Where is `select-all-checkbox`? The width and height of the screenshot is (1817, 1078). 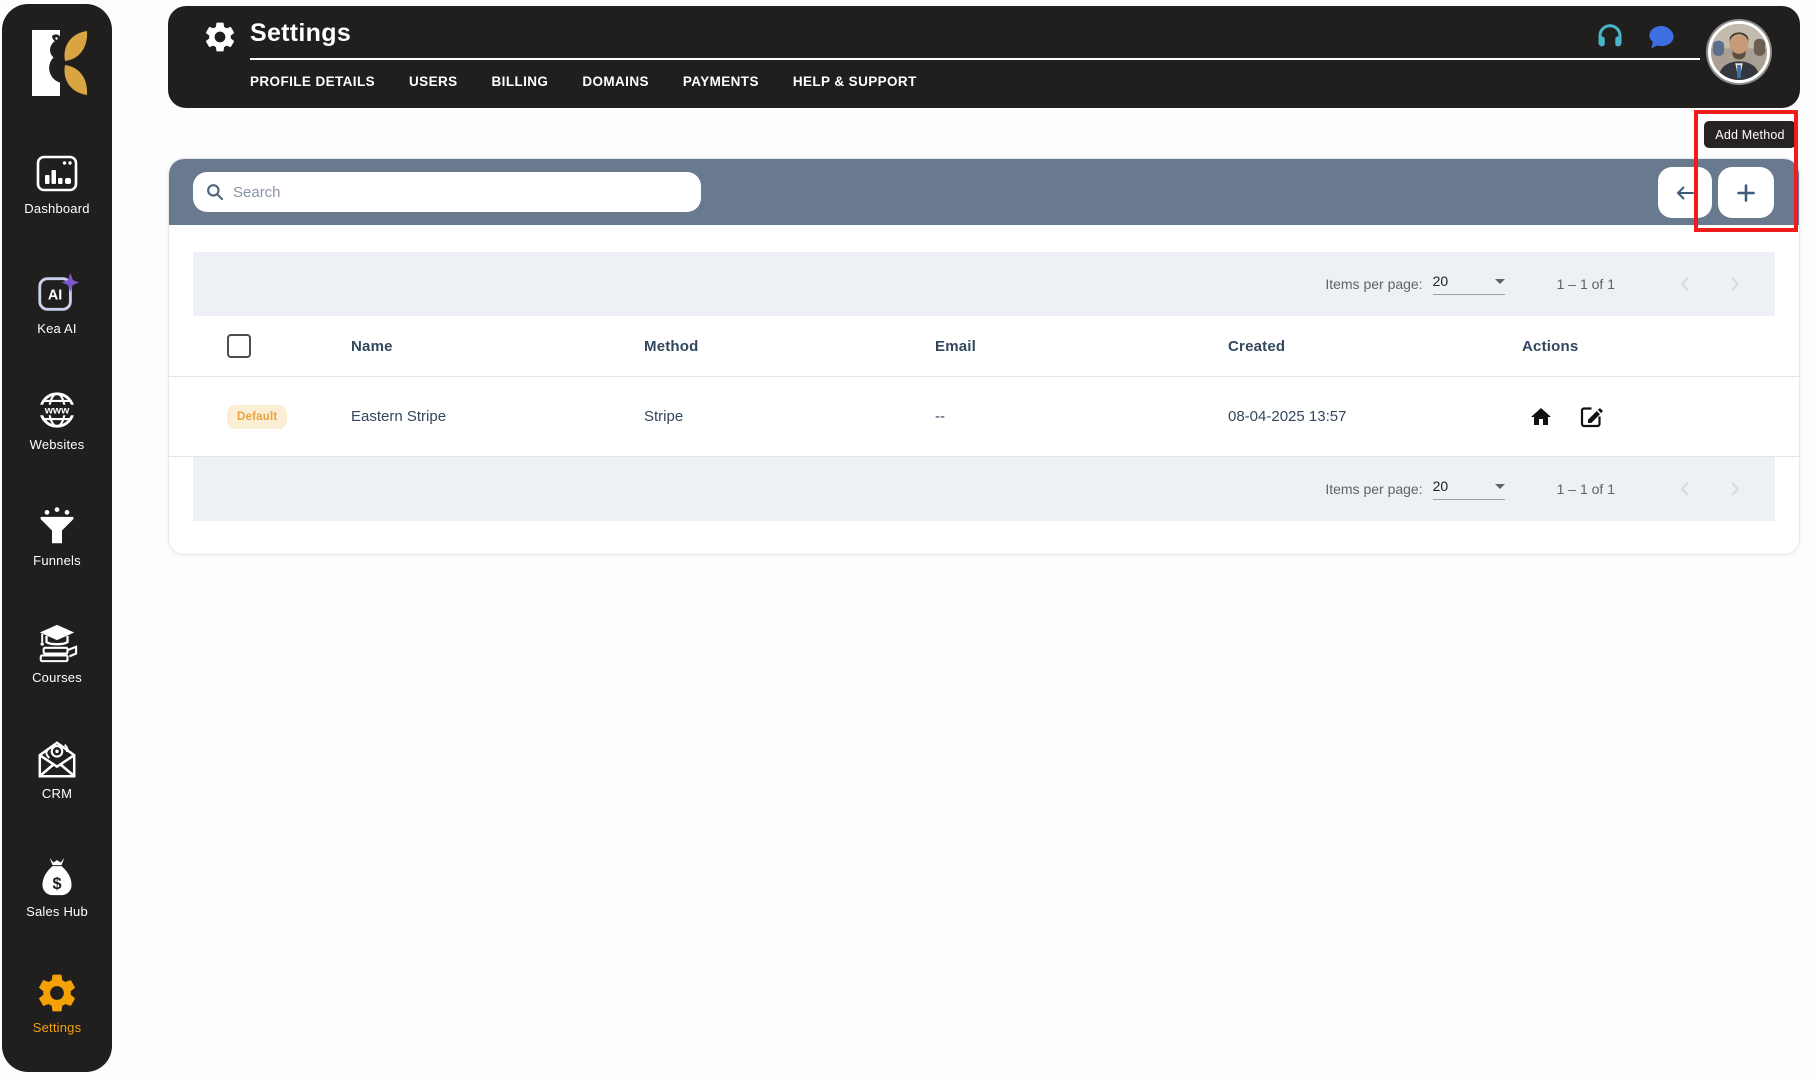 select-all-checkbox is located at coordinates (239, 346).